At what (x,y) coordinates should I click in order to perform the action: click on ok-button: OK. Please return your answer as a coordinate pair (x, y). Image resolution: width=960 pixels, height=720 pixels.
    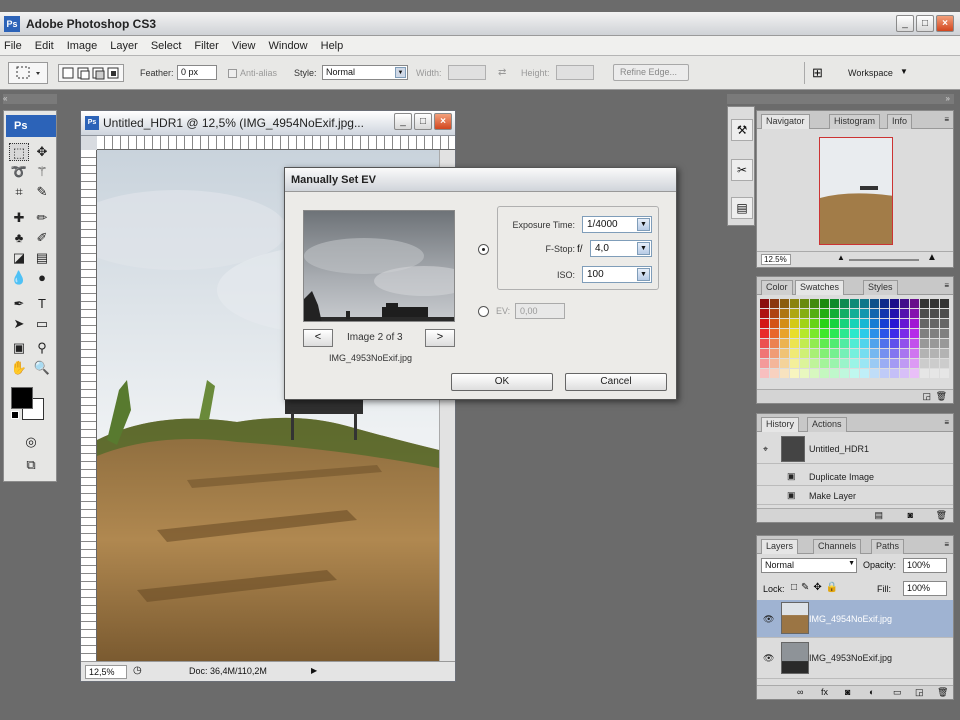
    Looking at the image, I should click on (502, 382).